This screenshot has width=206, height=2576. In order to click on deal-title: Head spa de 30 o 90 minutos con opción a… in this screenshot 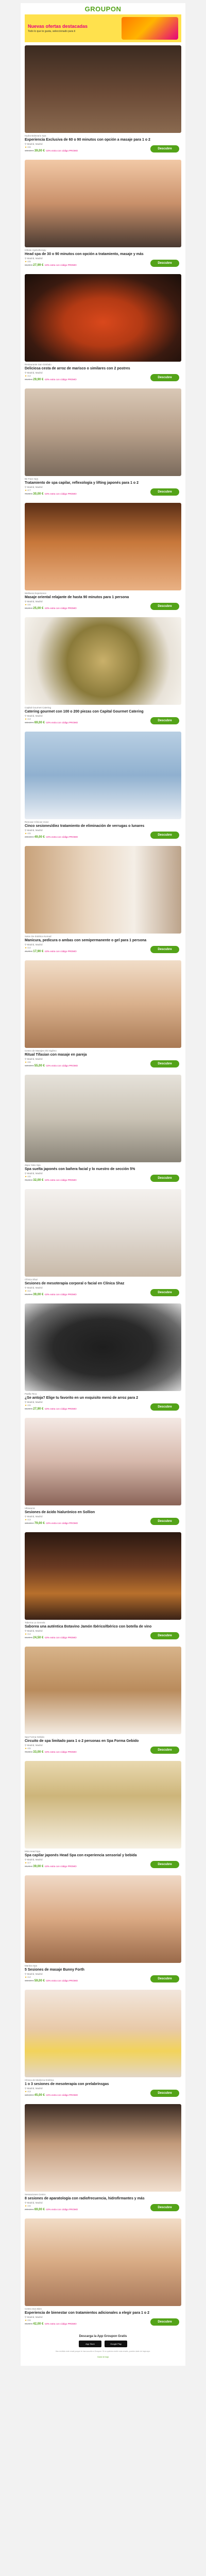, I will do `click(101, 254)`.